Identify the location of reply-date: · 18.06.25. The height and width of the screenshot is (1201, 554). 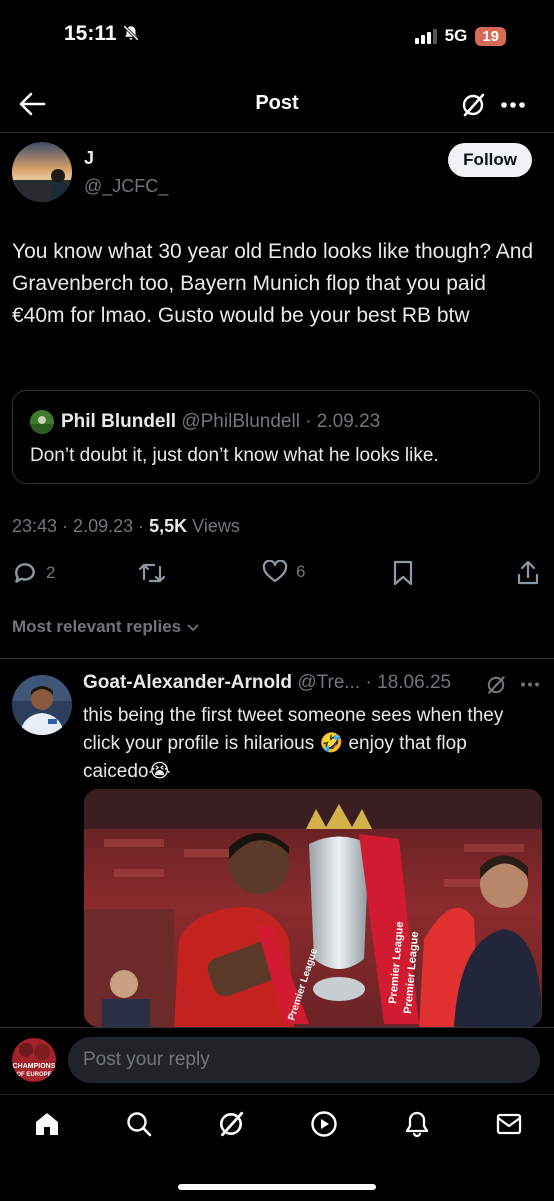
(408, 682).